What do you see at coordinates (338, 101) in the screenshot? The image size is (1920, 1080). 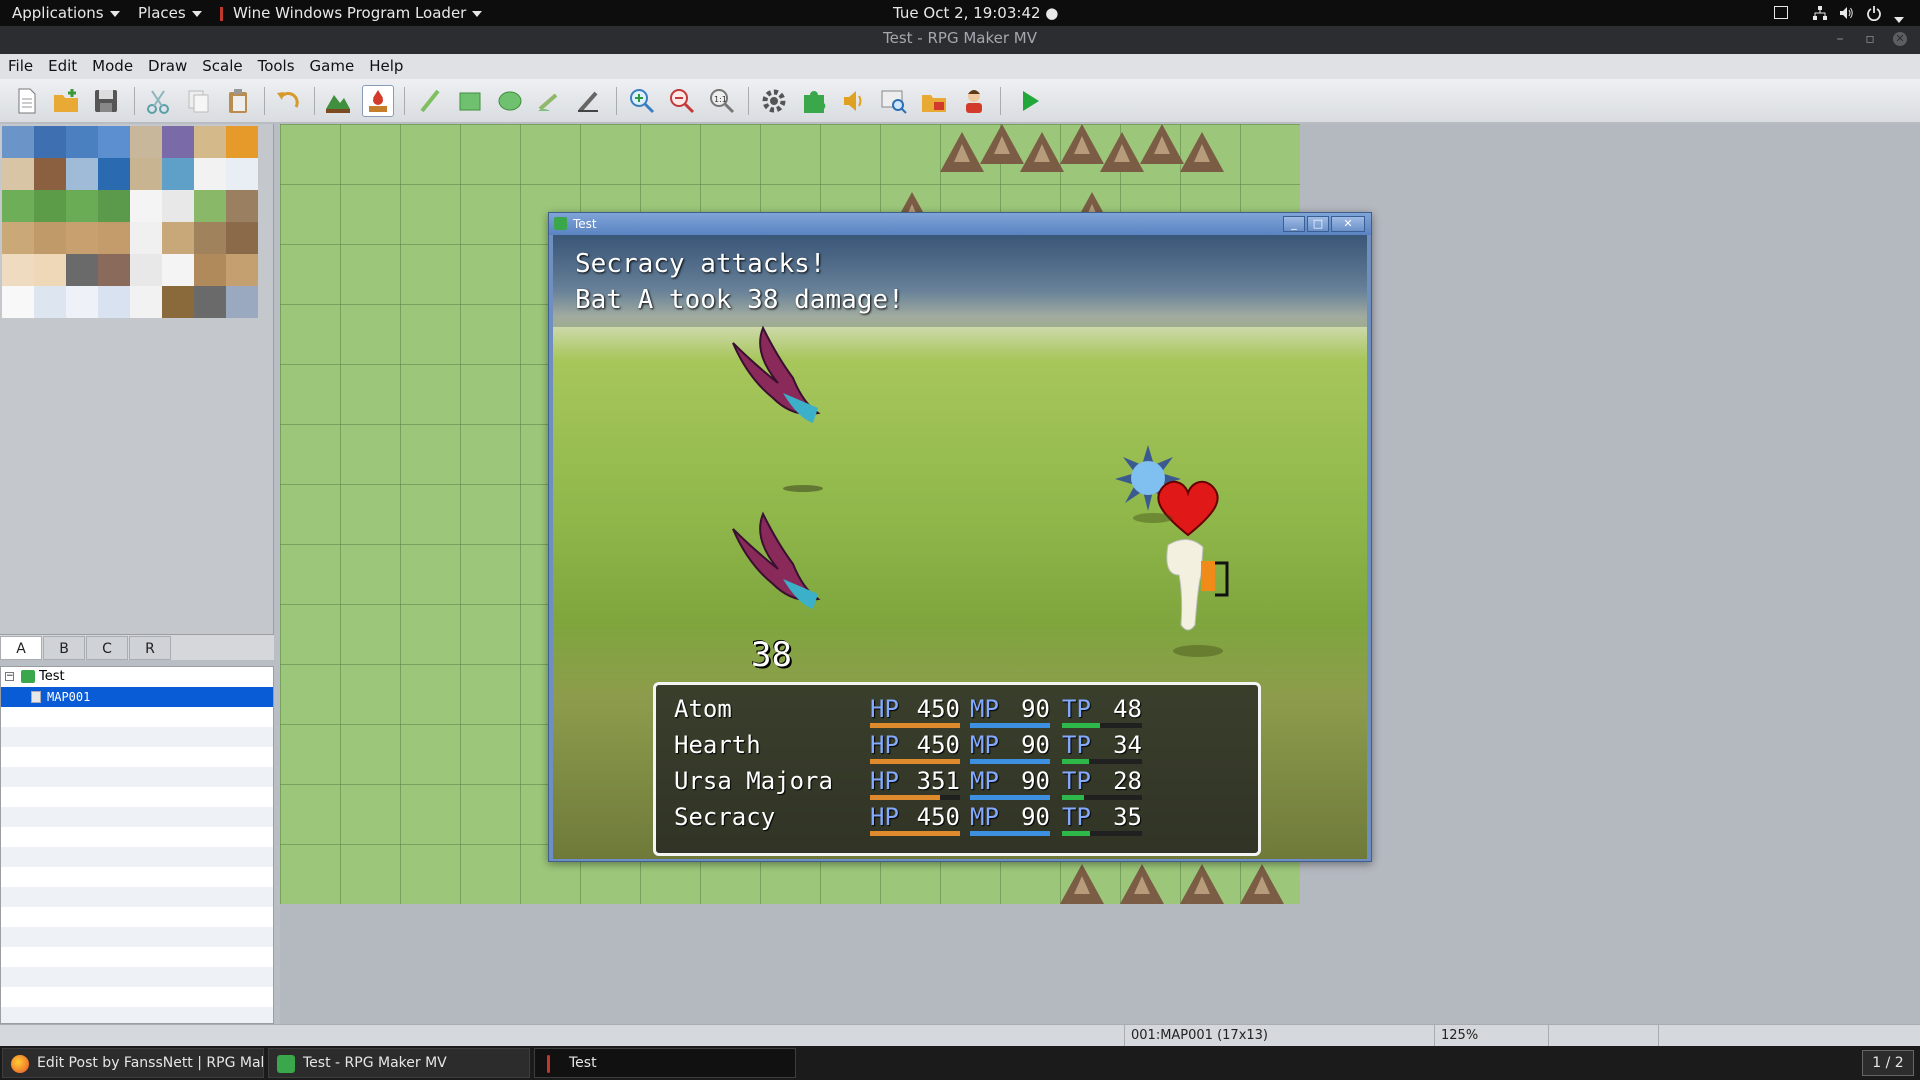 I see `map-mode-icon` at bounding box center [338, 101].